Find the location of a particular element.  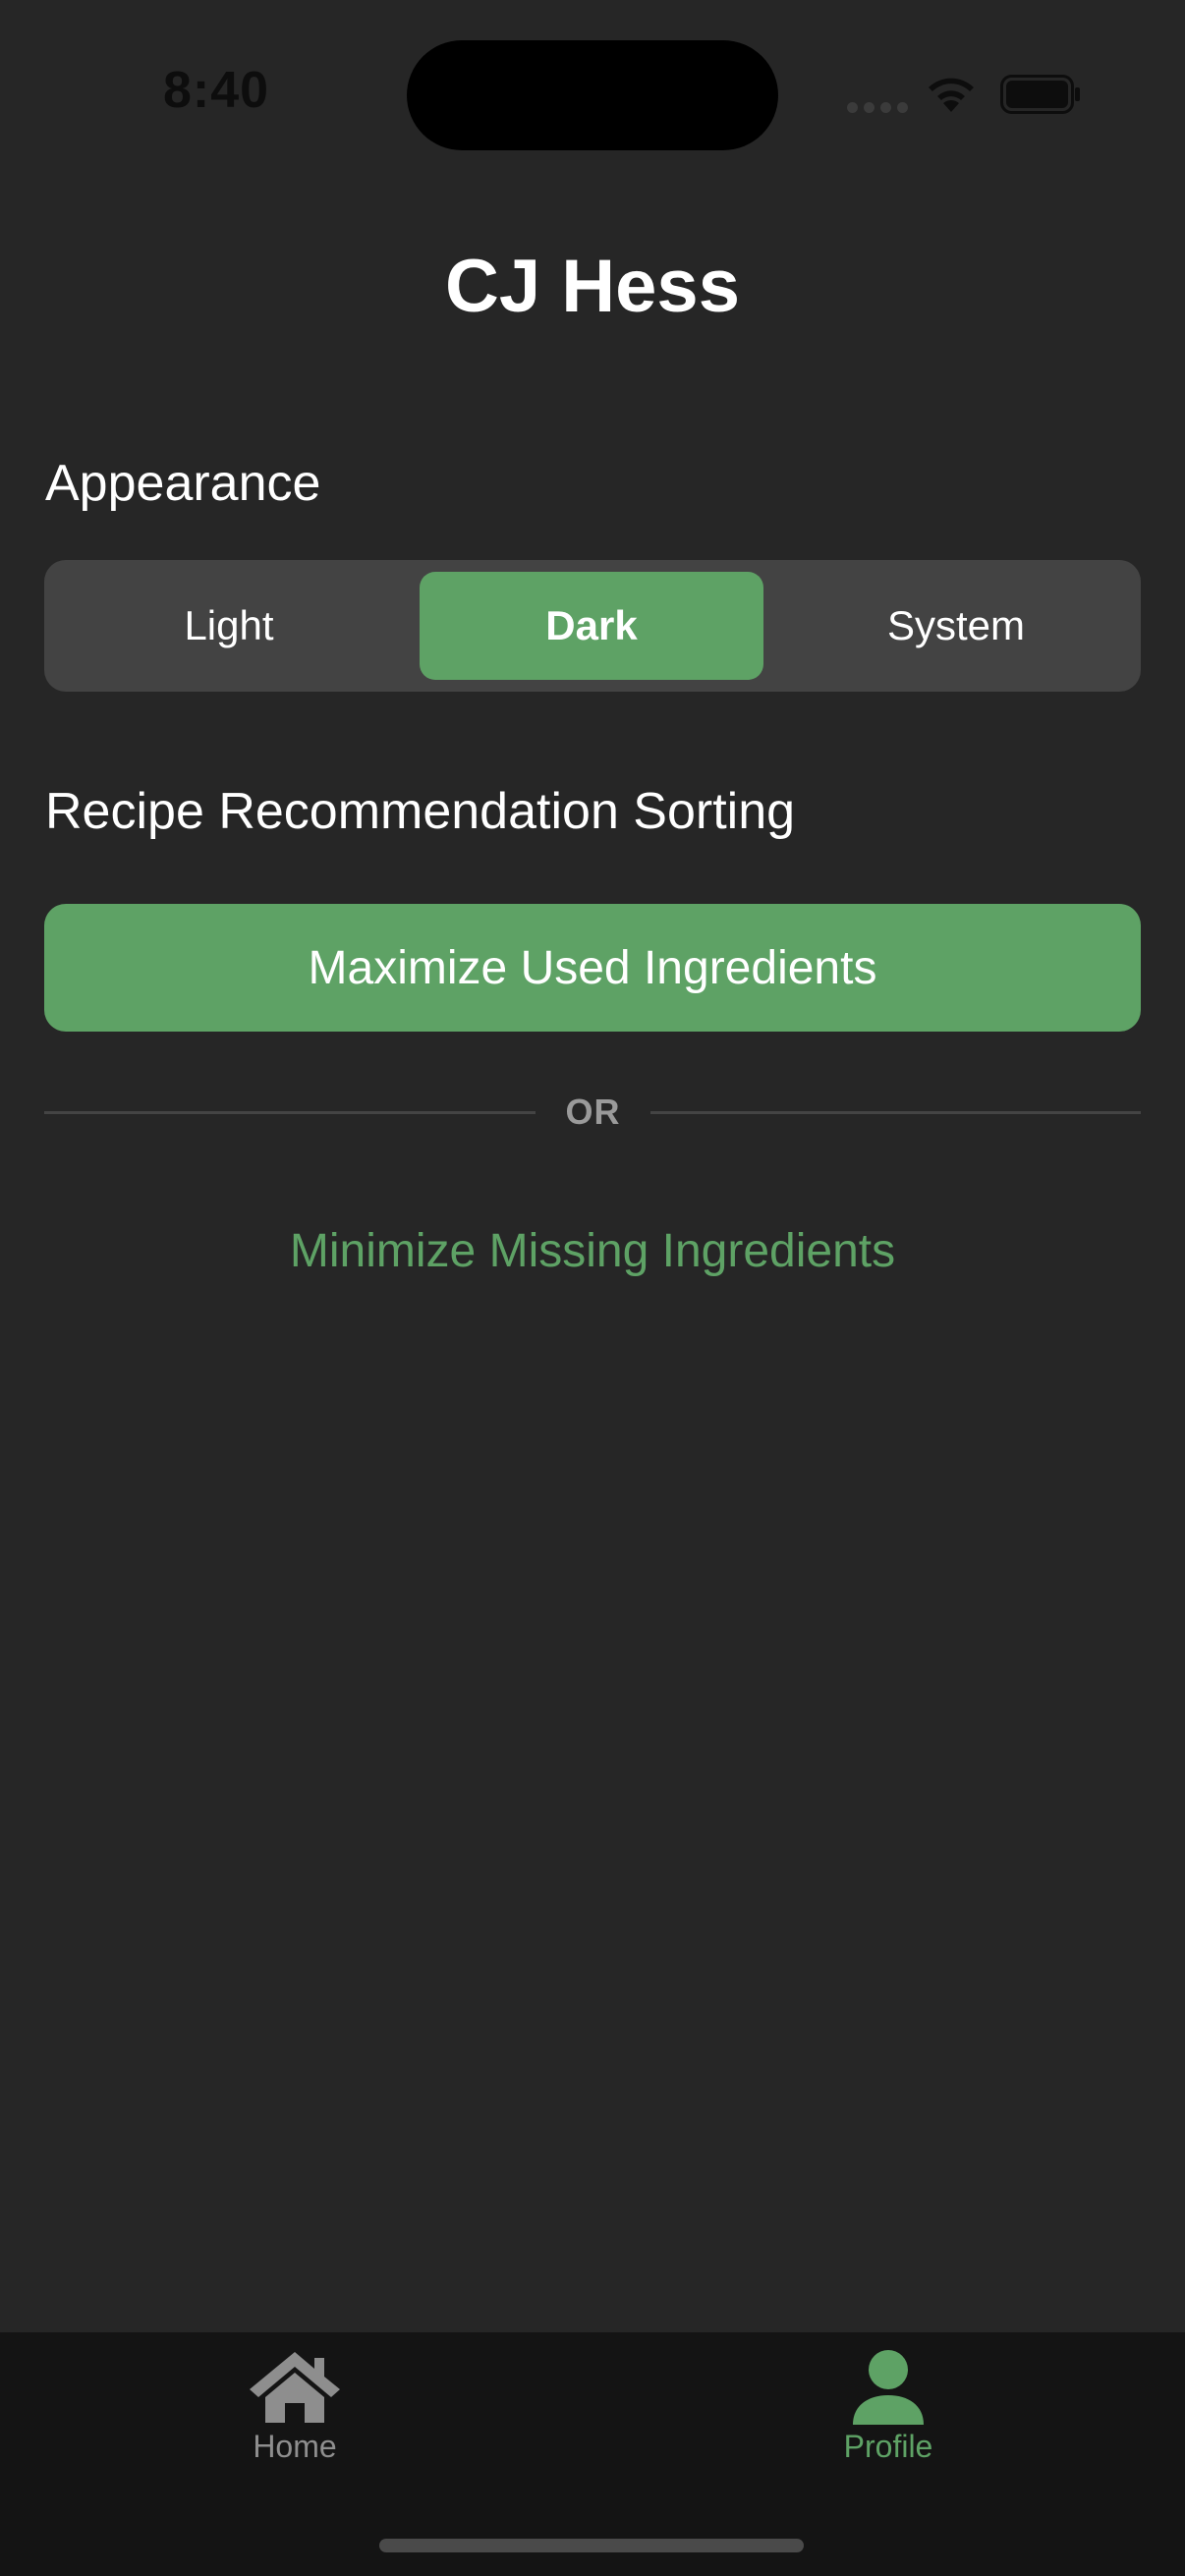

dynamic-island is located at coordinates (592, 95).